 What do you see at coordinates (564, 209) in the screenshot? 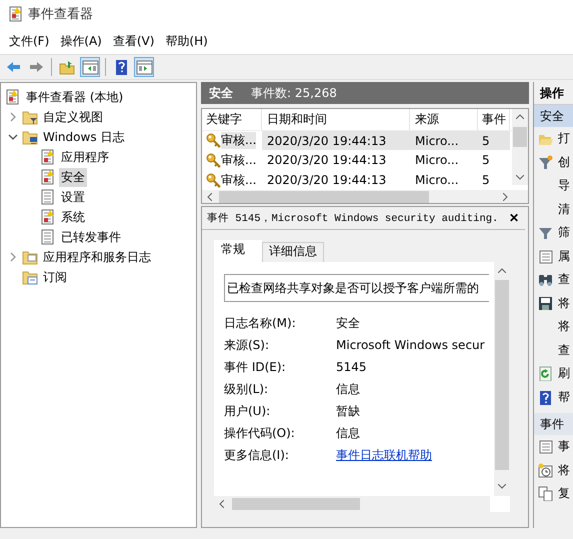
I see `action-item: 清` at bounding box center [564, 209].